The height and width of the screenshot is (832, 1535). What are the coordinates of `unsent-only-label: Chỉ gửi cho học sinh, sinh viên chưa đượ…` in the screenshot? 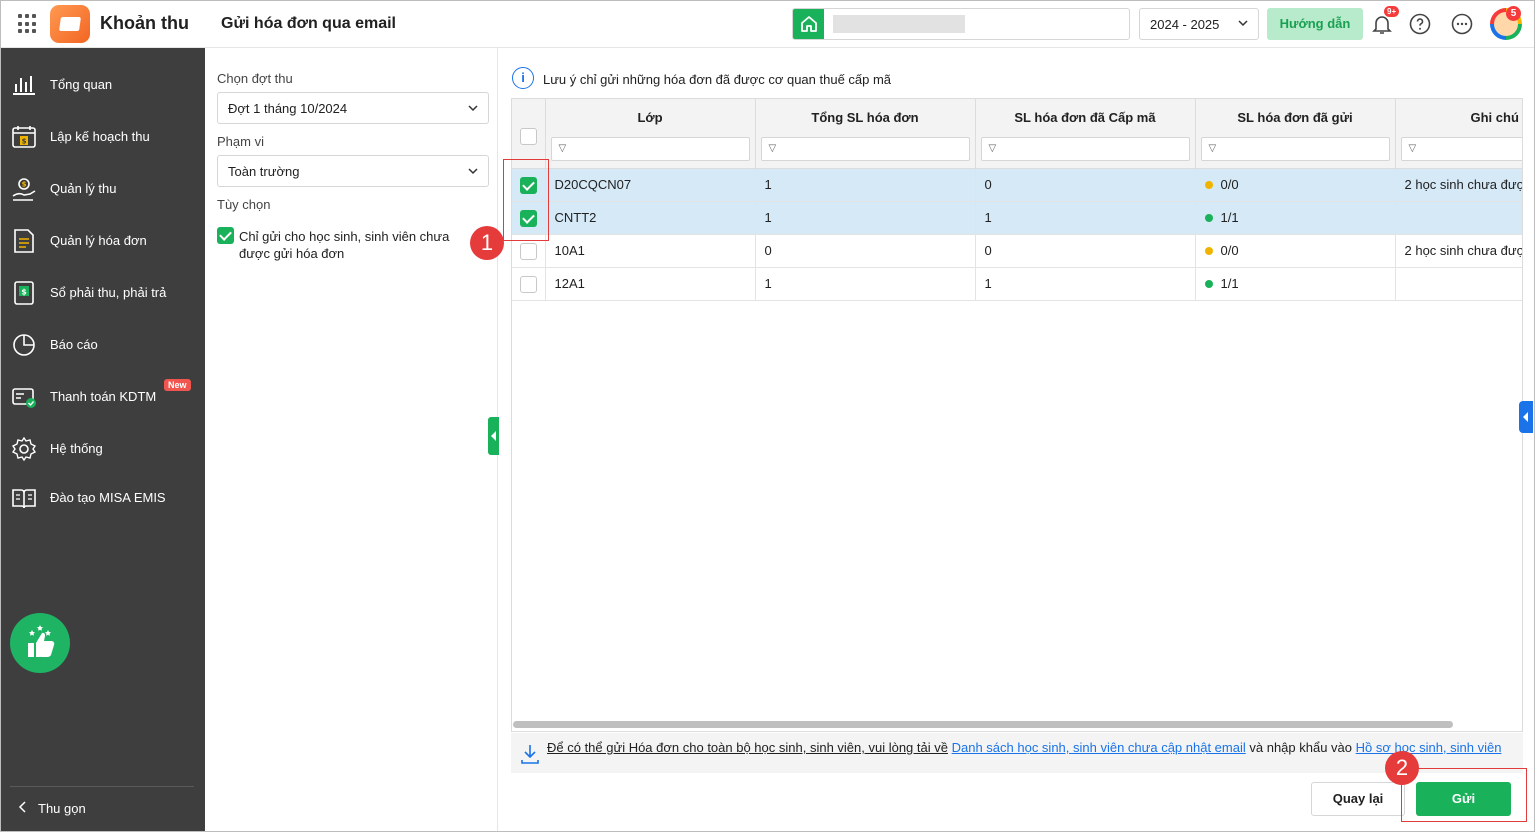 It's located at (344, 245).